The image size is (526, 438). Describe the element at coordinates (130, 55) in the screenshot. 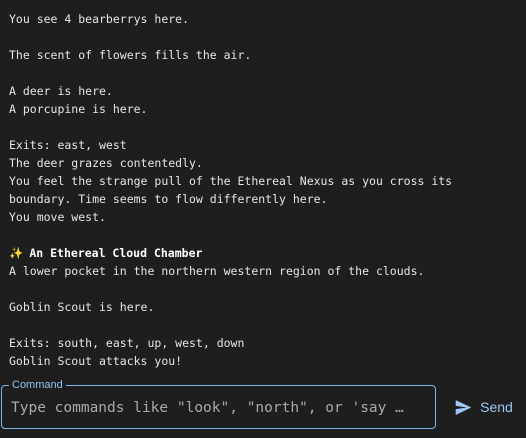

I see `log-line: The scent of flowers fills the air.` at that location.